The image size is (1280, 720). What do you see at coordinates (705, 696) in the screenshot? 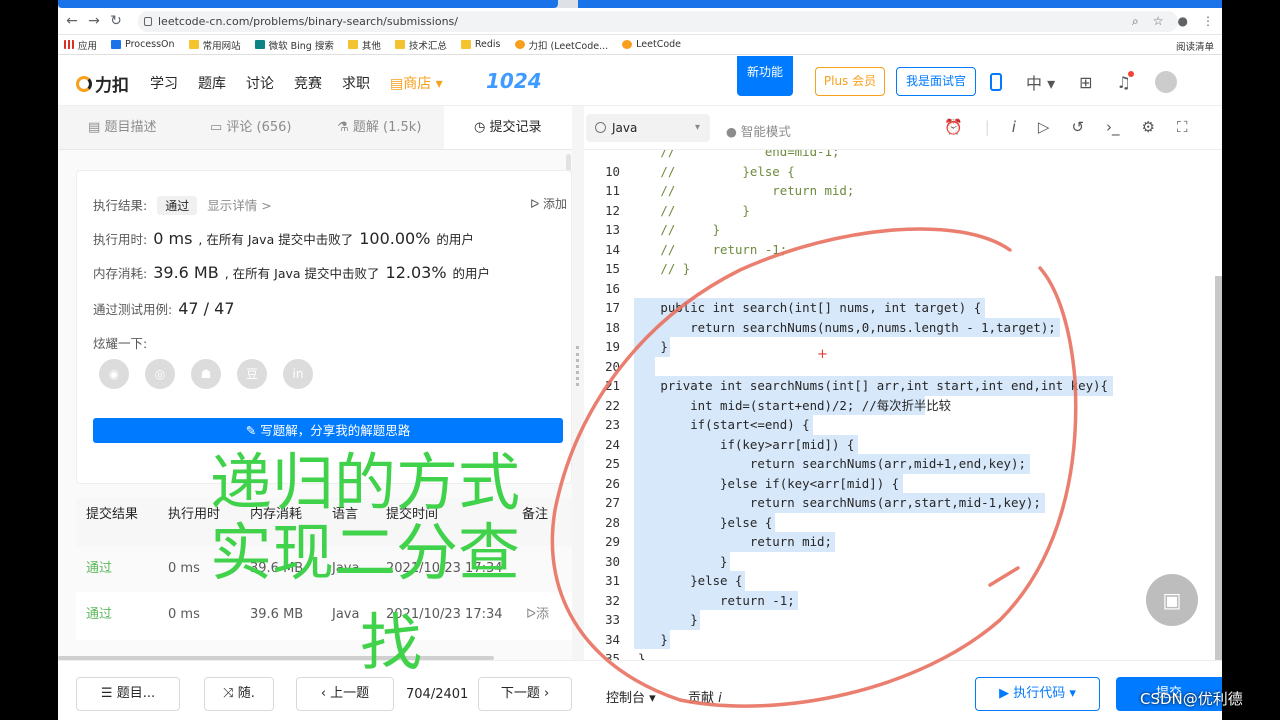
I see `contribute-button: 贡献 i` at bounding box center [705, 696].